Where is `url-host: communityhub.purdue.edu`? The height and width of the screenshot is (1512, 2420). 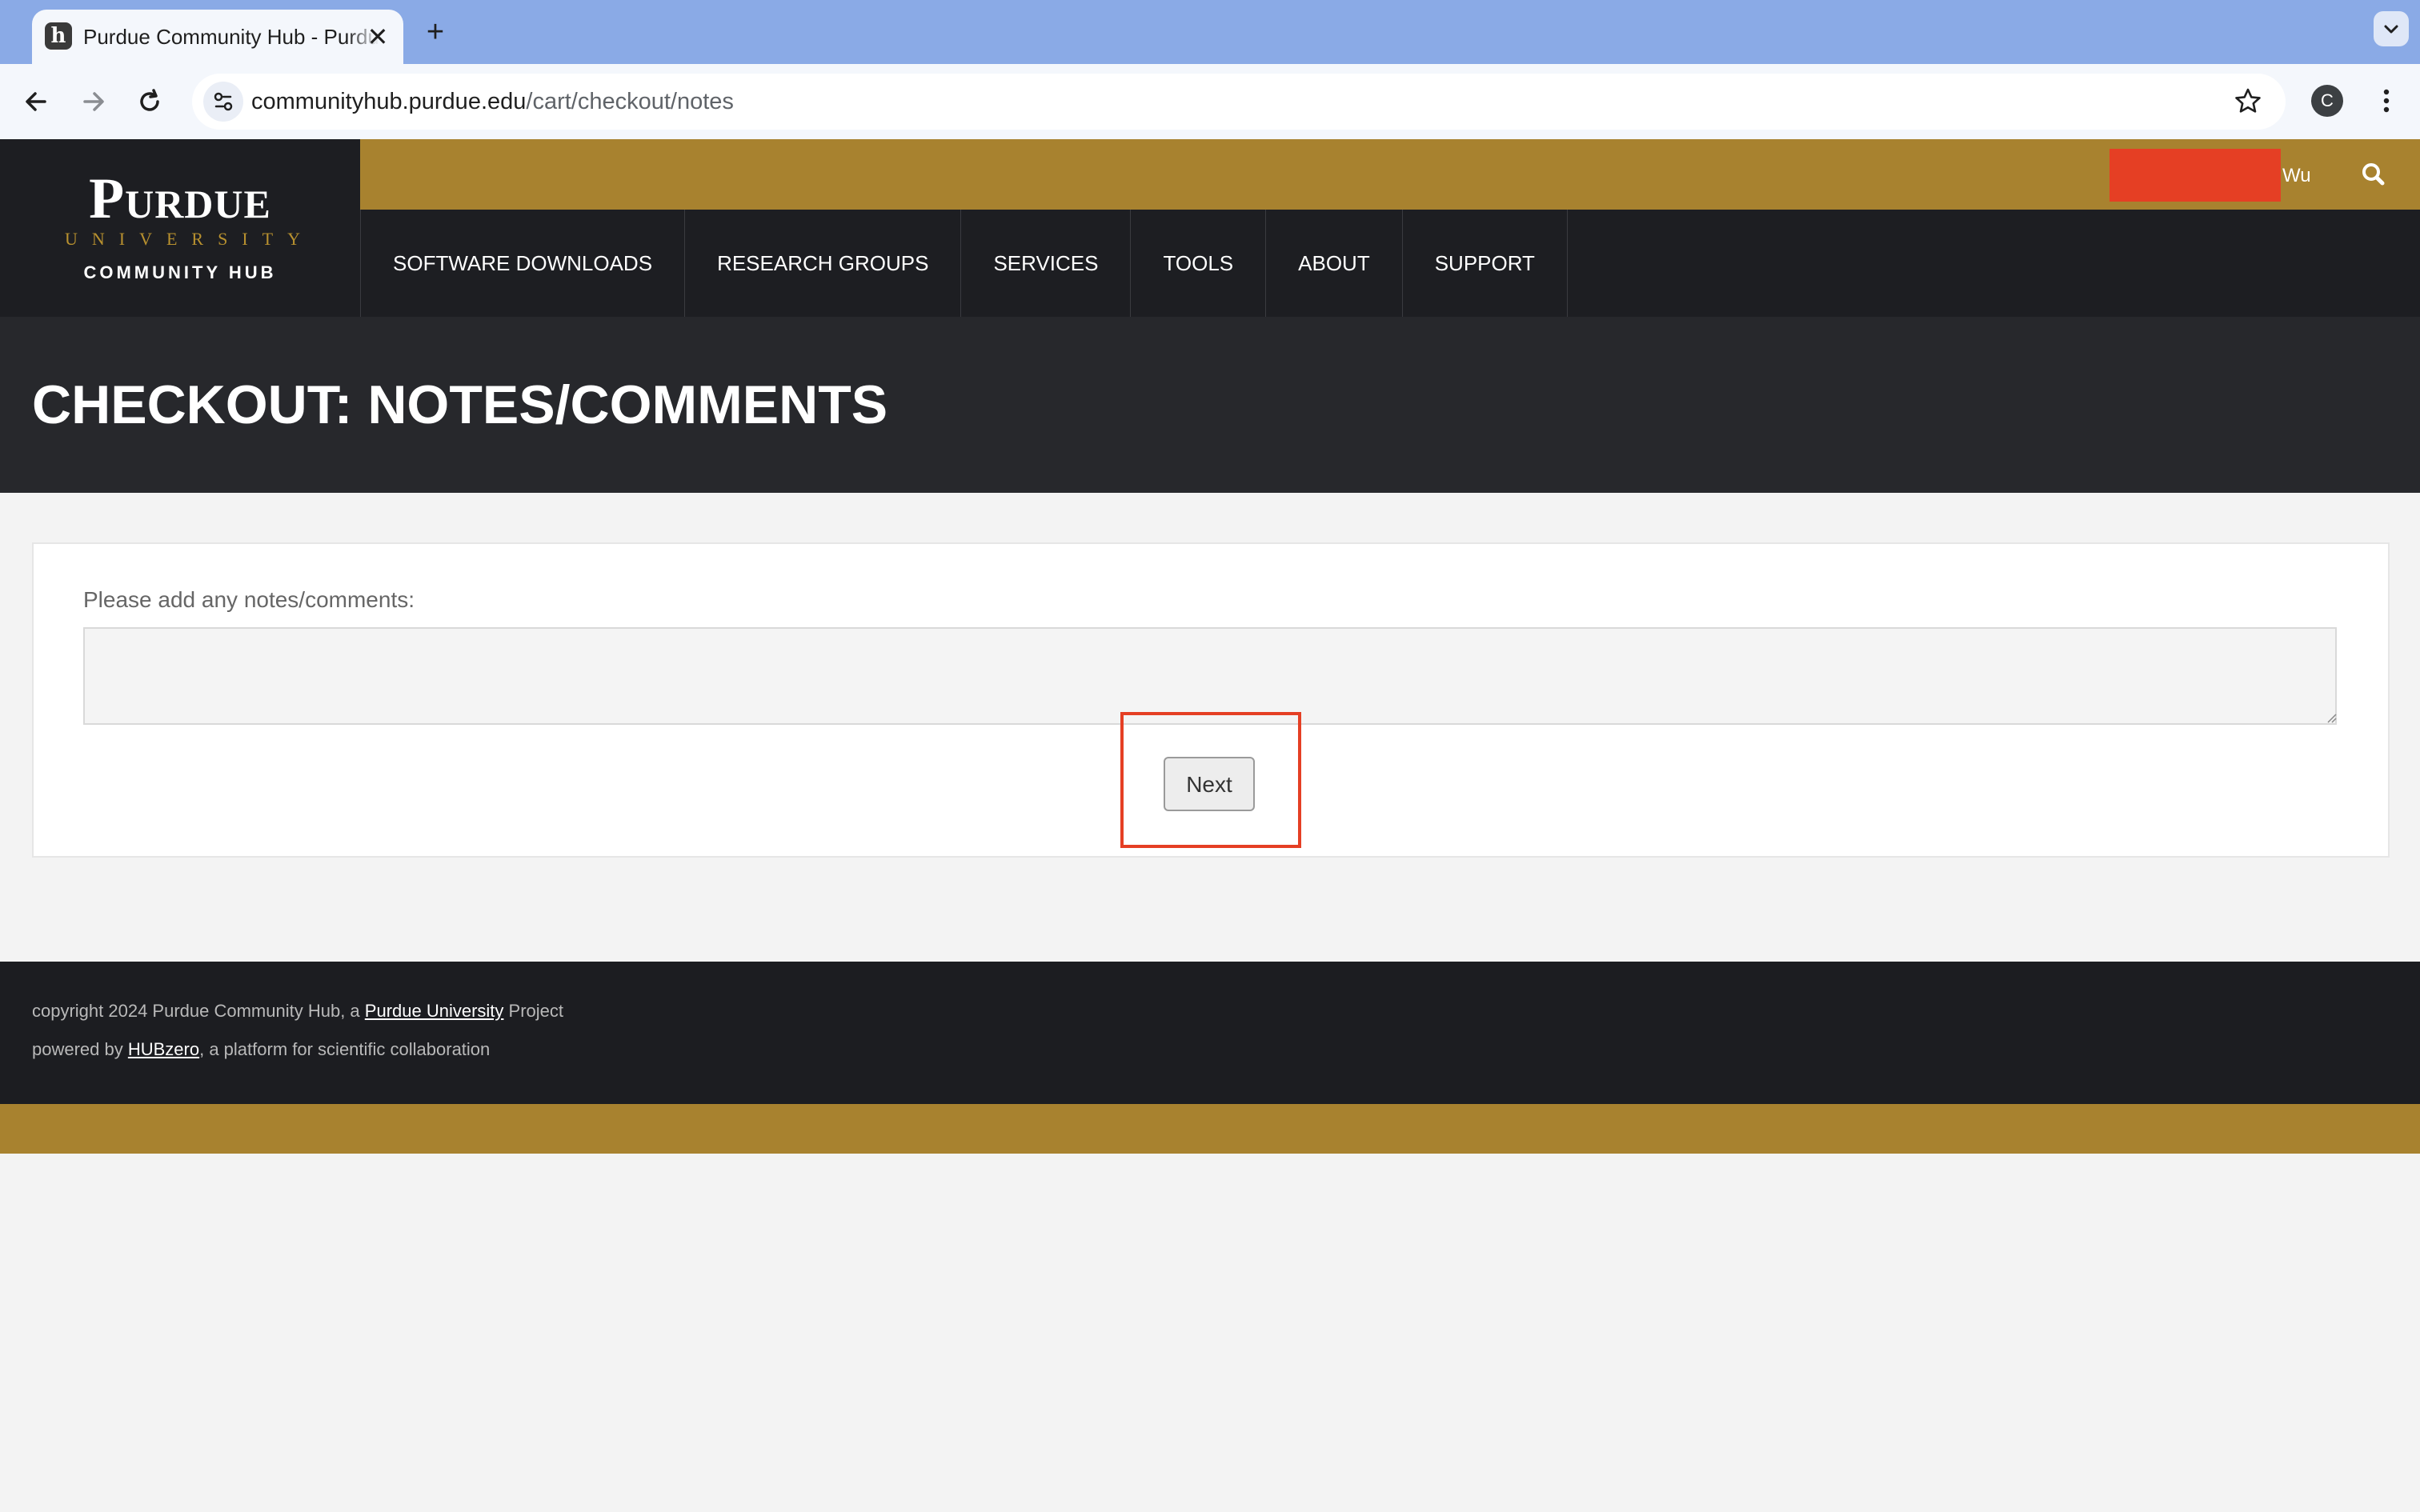
url-host: communityhub.purdue.edu is located at coordinates (389, 101).